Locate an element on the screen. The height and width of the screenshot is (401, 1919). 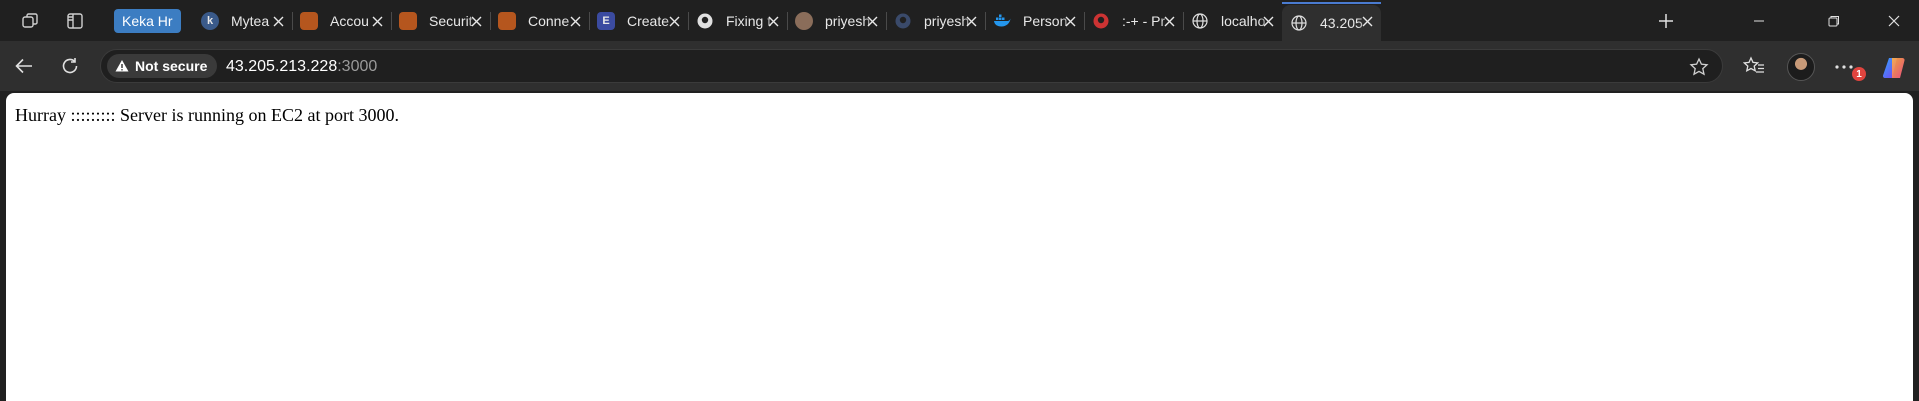
restore-icon is located at coordinates (1834, 21).